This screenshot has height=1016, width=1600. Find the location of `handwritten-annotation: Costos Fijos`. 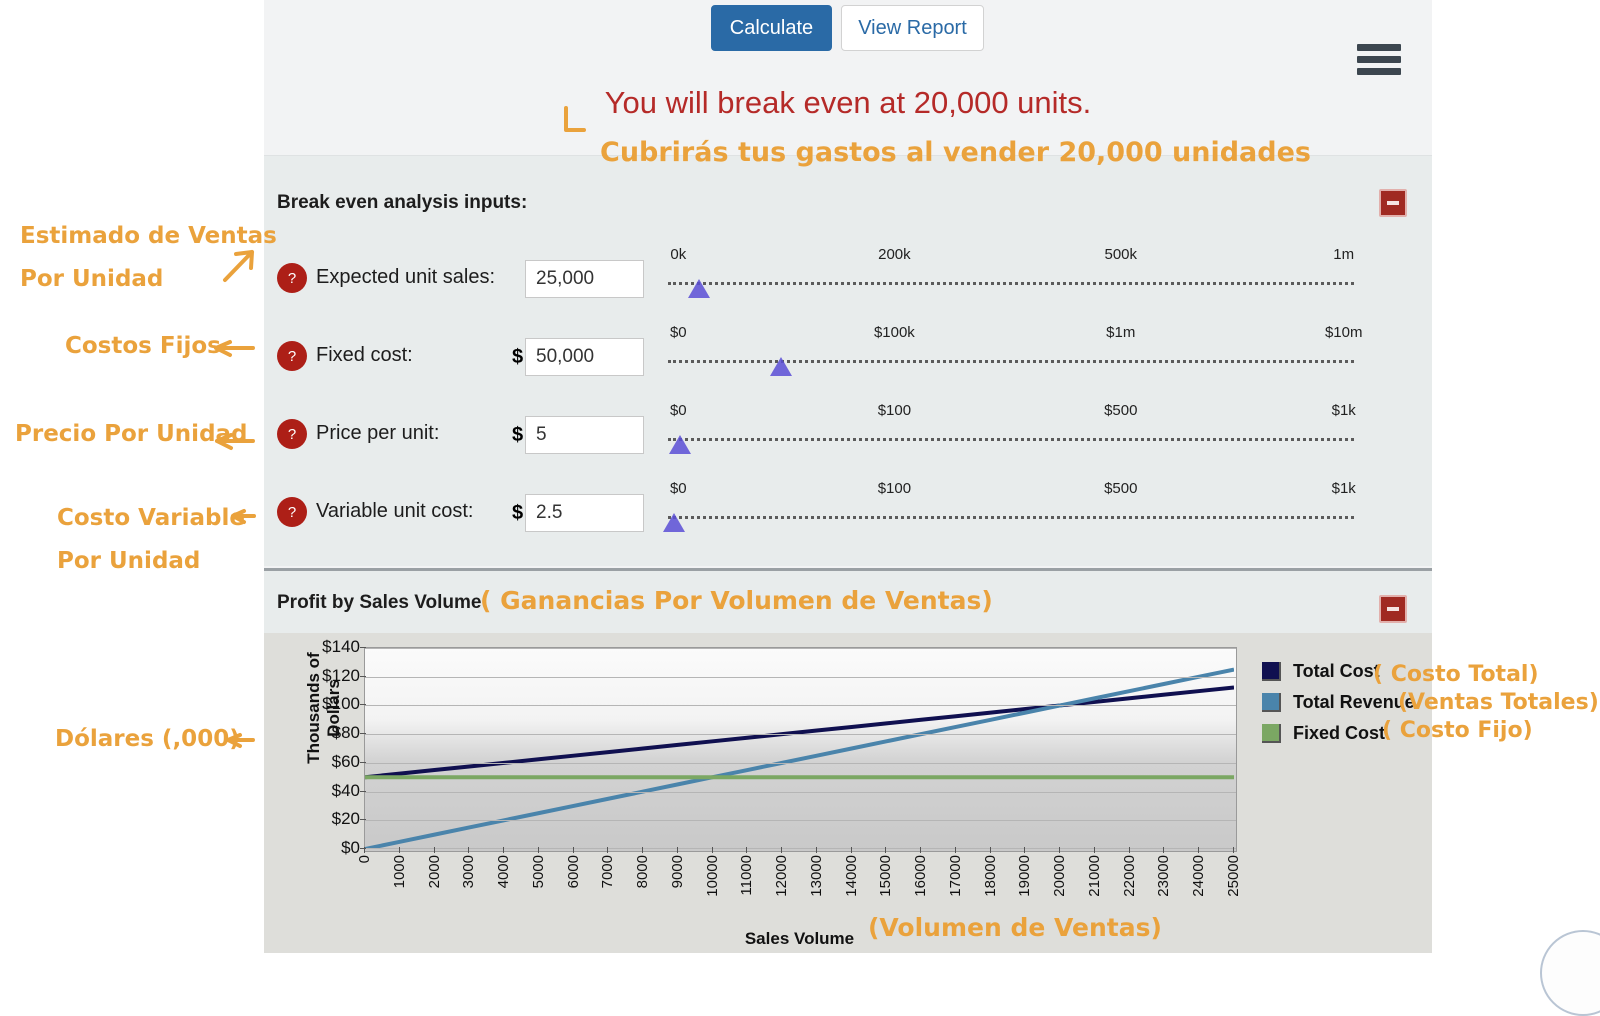

handwritten-annotation: Costos Fijos is located at coordinates (143, 346).